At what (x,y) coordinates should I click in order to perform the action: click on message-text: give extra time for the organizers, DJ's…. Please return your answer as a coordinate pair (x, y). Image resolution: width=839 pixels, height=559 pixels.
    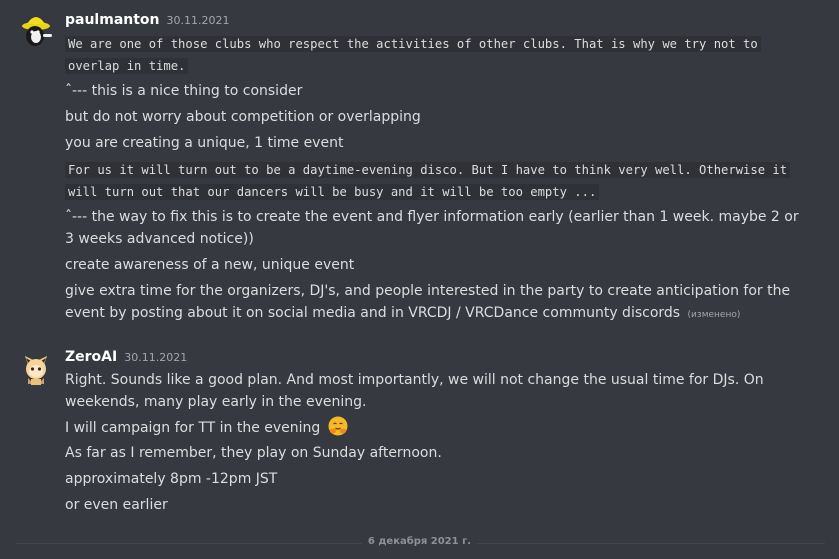
    Looking at the image, I should click on (428, 302).